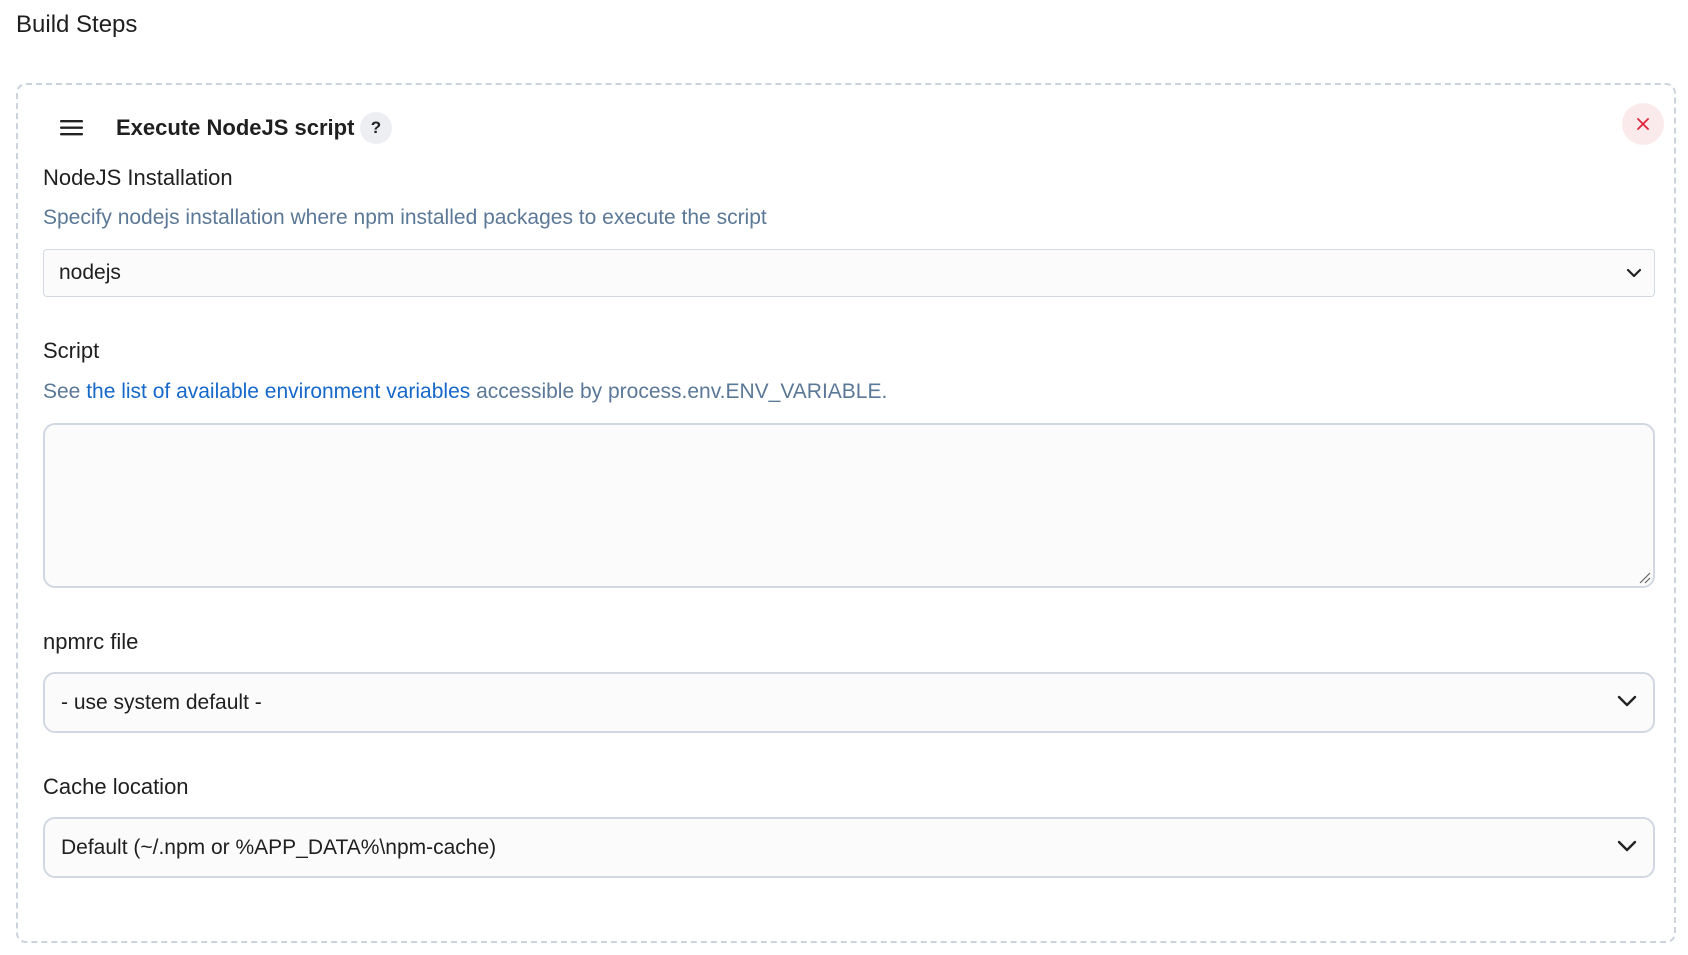 This screenshot has width=1688, height=955. I want to click on step-header: Execute NodeJS script ?, so click(846, 127).